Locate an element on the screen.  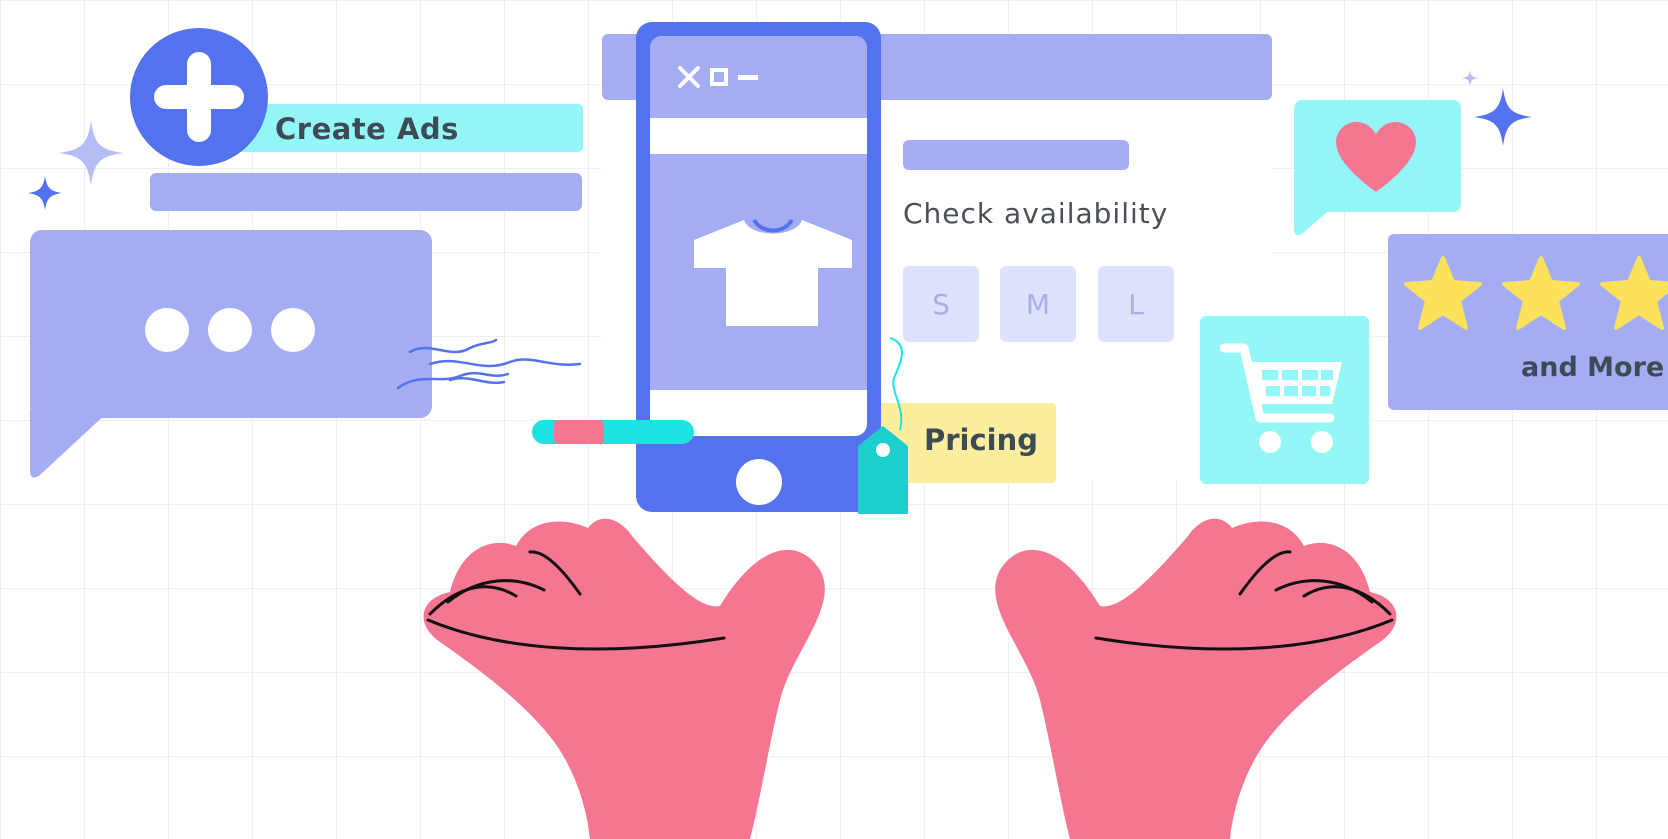
slider-fill is located at coordinates (579, 432).